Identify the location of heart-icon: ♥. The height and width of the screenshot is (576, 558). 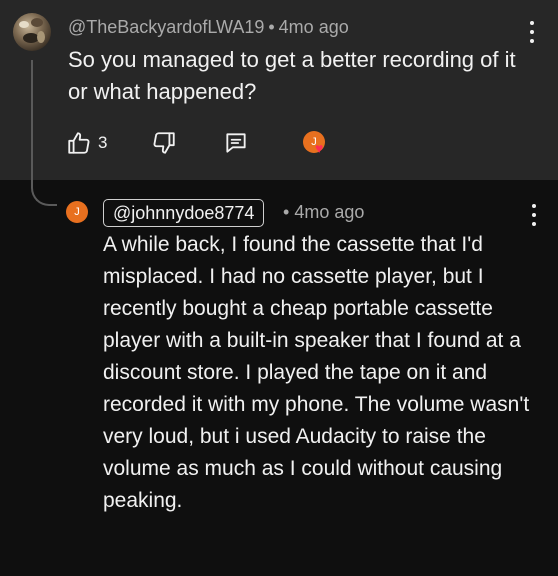
(319, 148).